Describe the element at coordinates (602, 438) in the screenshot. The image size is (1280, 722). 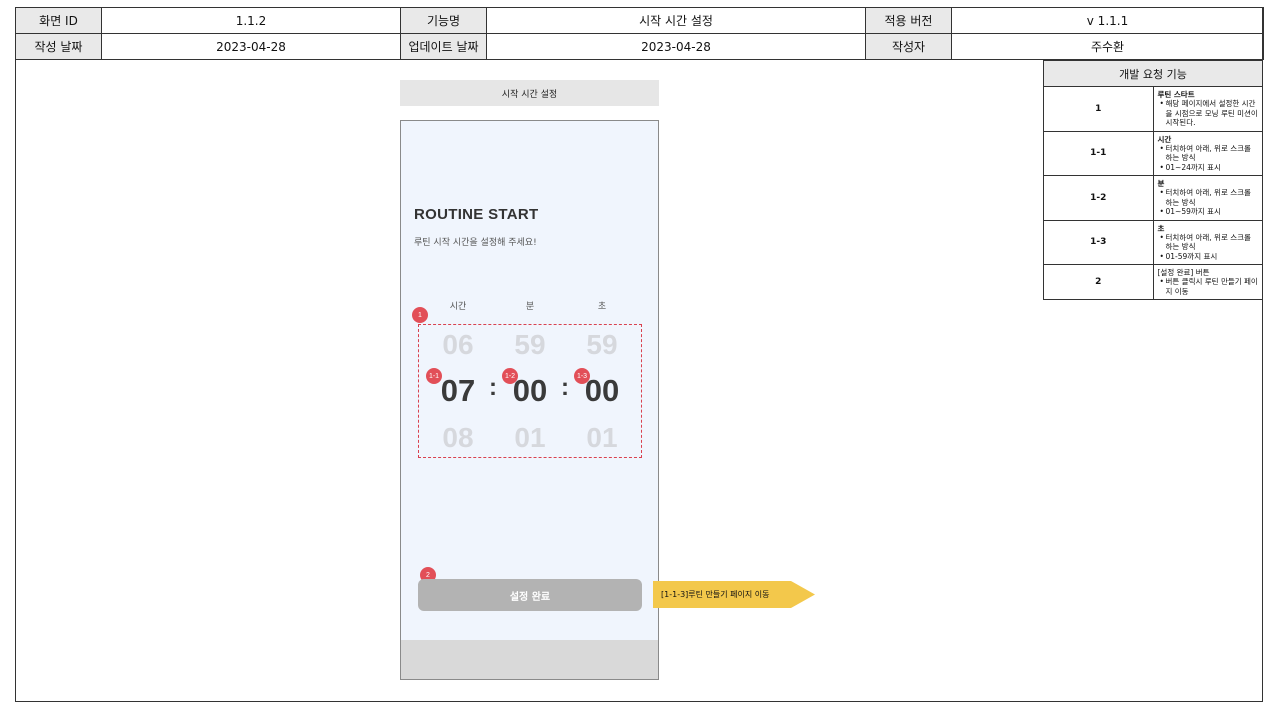
I see `second-next-value: 01` at that location.